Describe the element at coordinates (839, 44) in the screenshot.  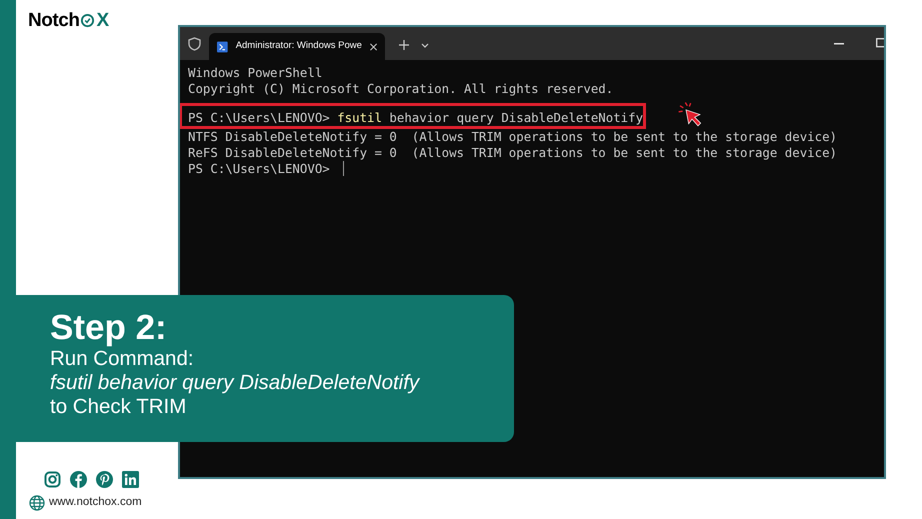
I see `minimize-icon` at that location.